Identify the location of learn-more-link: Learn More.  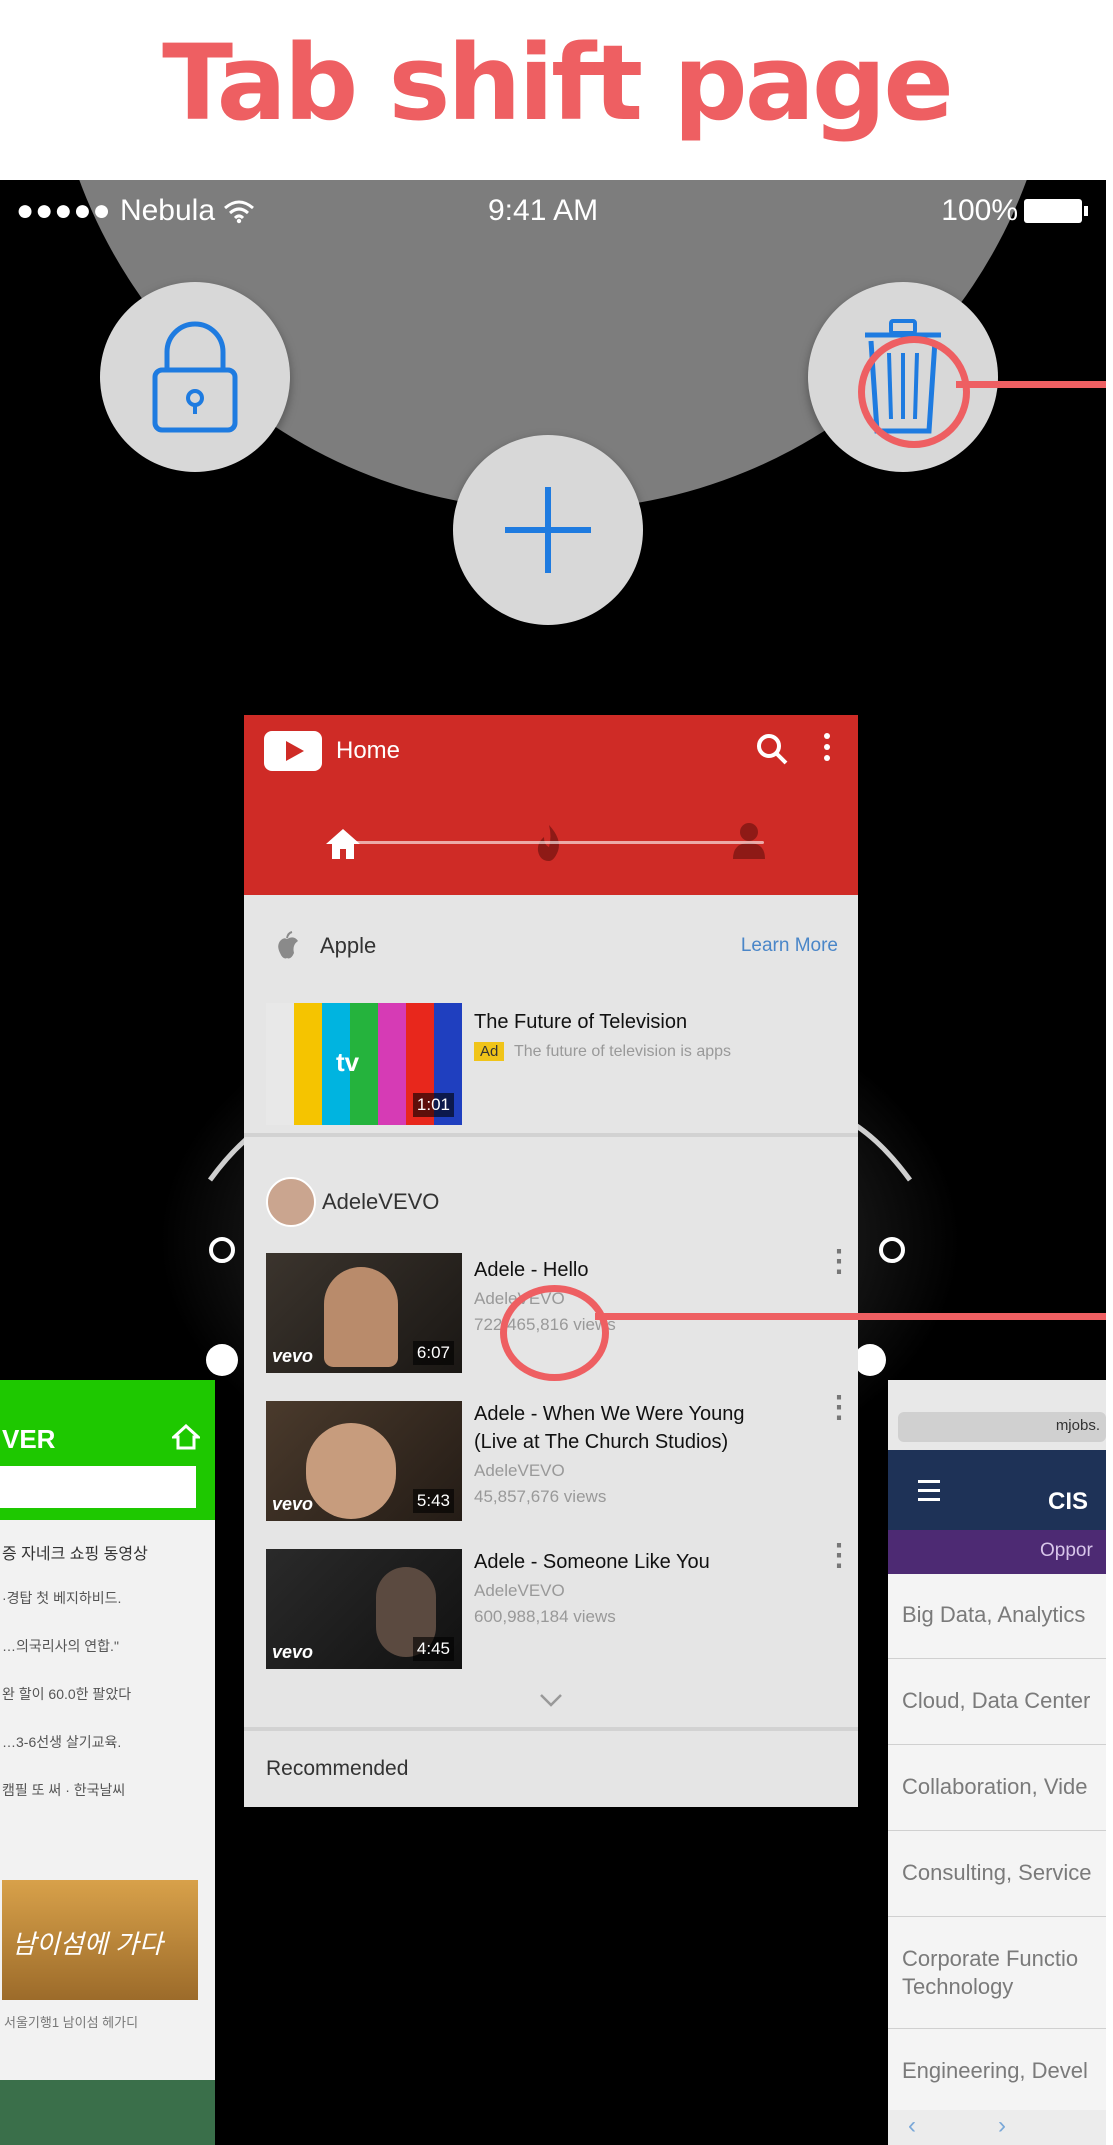
(789, 946).